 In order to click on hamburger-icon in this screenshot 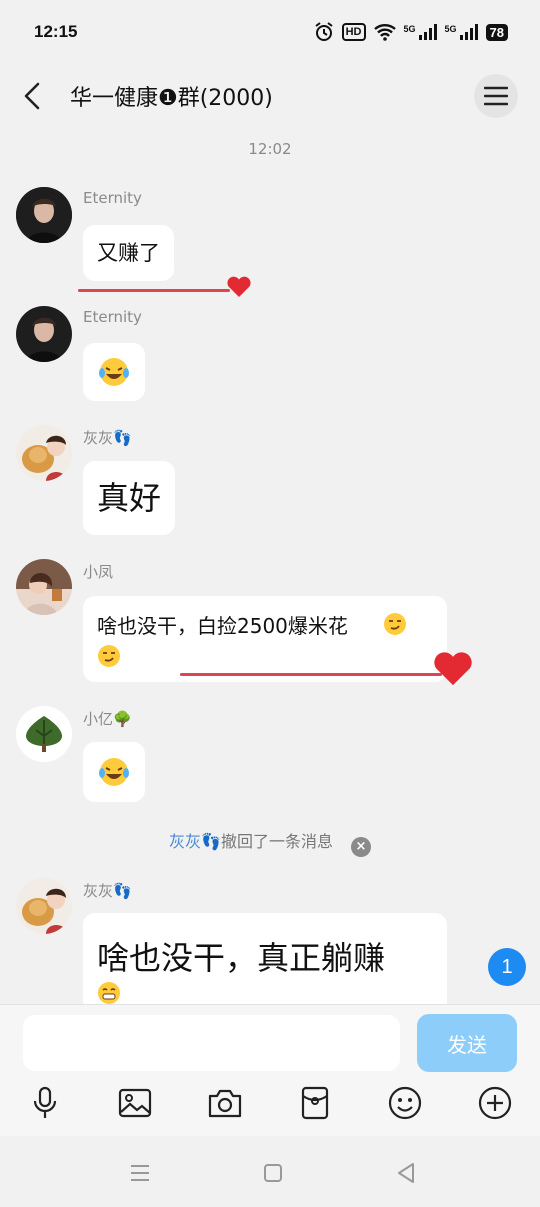, I will do `click(496, 96)`.